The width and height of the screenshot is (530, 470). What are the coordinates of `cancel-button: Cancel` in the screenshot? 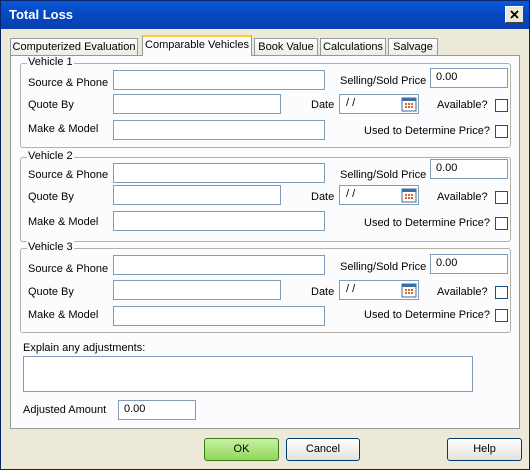 It's located at (323, 449).